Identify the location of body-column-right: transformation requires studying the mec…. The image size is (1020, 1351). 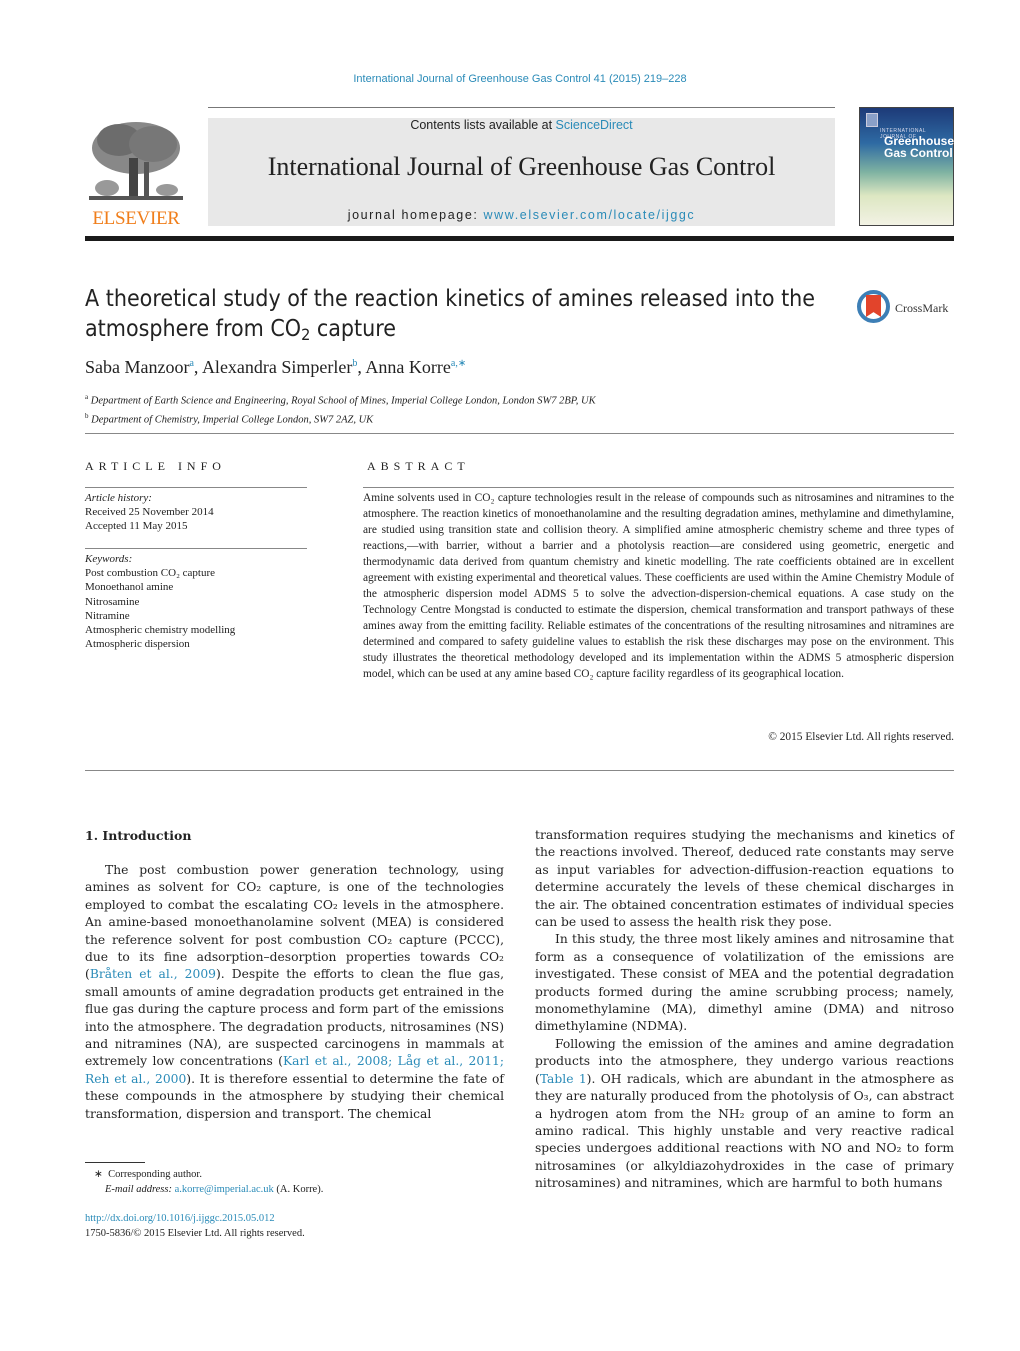
(744, 1010).